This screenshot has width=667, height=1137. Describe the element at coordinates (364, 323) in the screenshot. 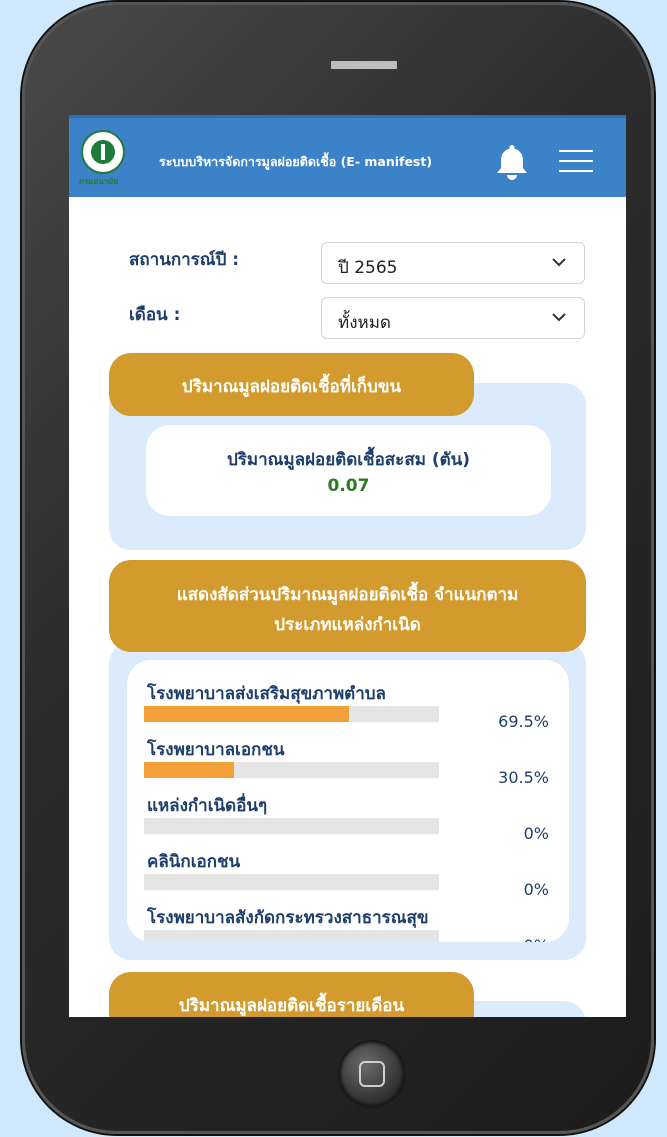

I see `month-select-value: ทั้งหมด` at that location.